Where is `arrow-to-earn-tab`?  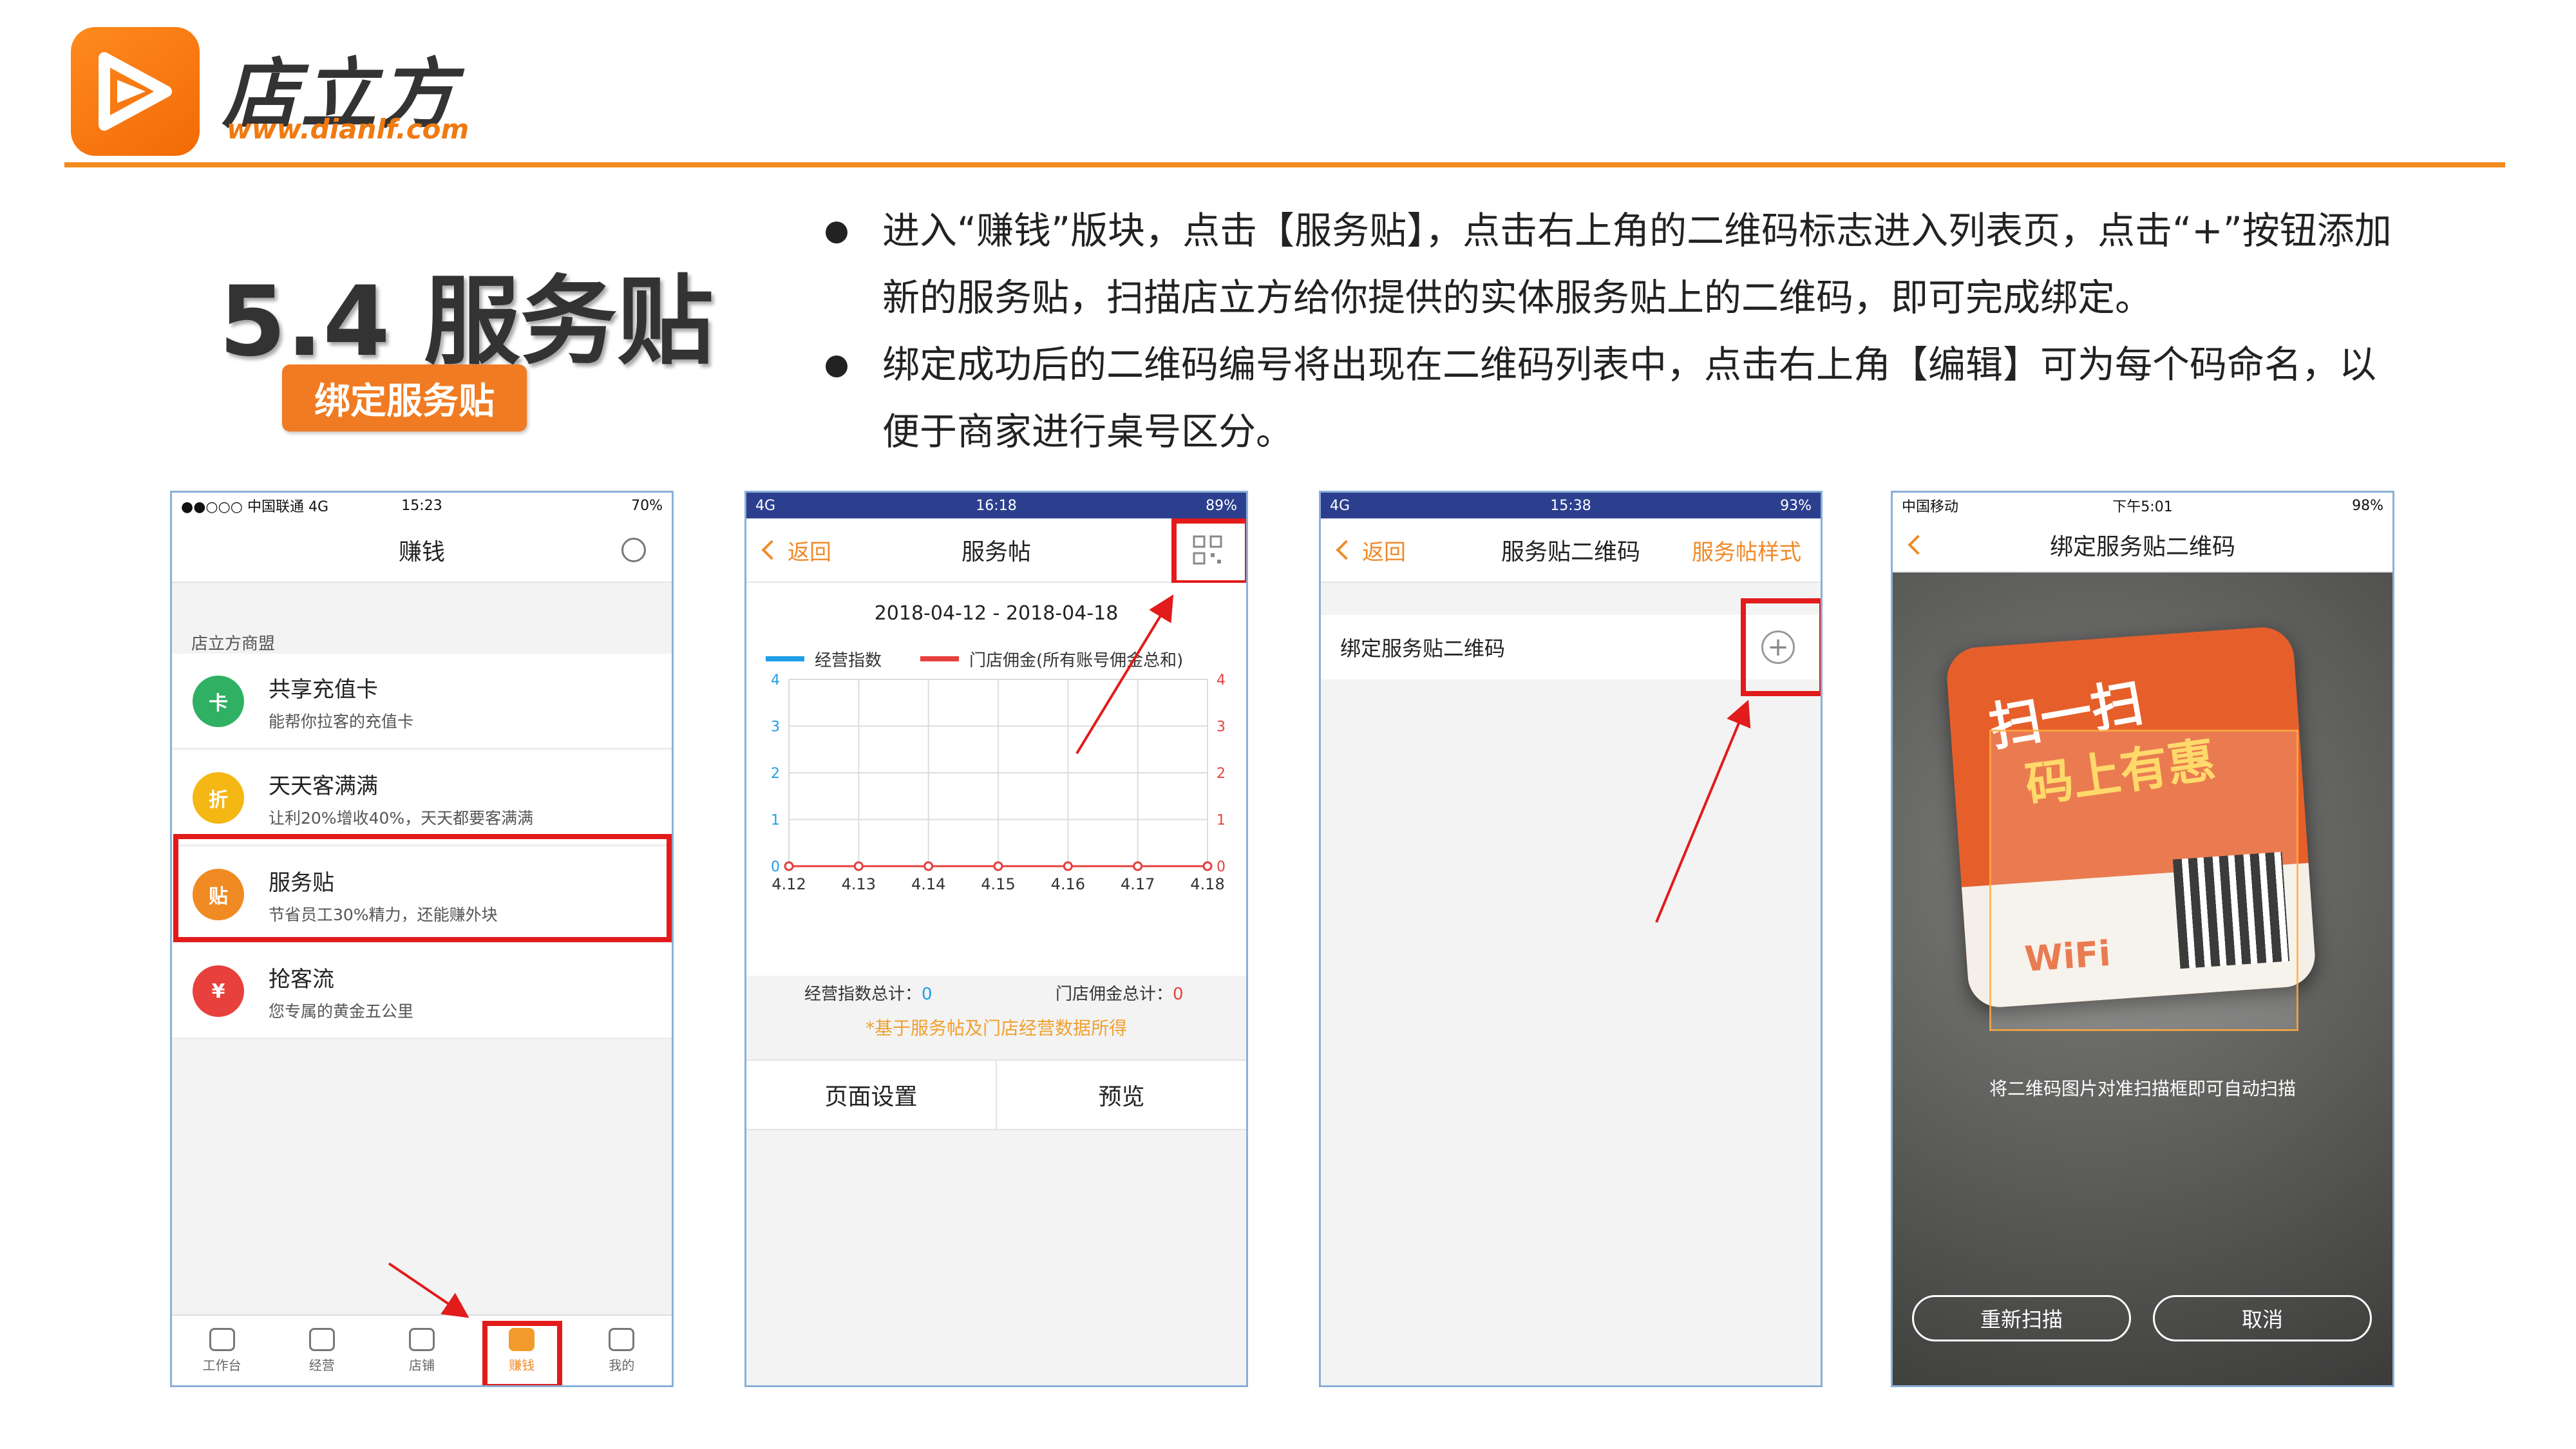 arrow-to-earn-tab is located at coordinates (429, 1290).